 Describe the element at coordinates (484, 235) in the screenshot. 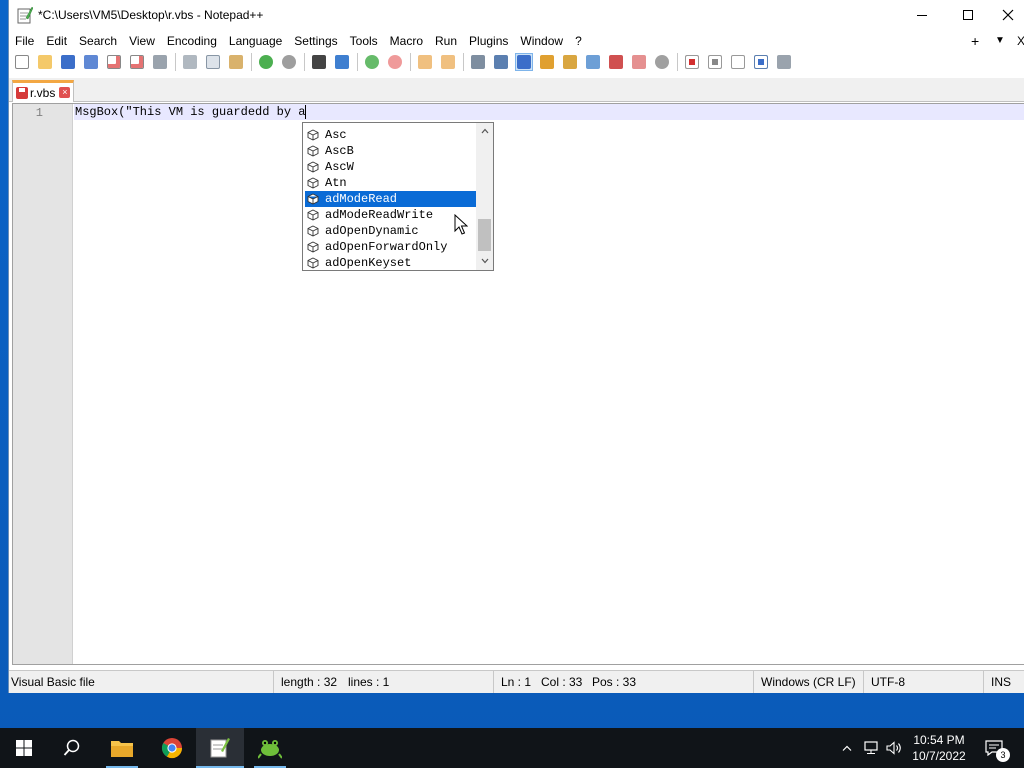

I see `scrollbar-thumb` at that location.